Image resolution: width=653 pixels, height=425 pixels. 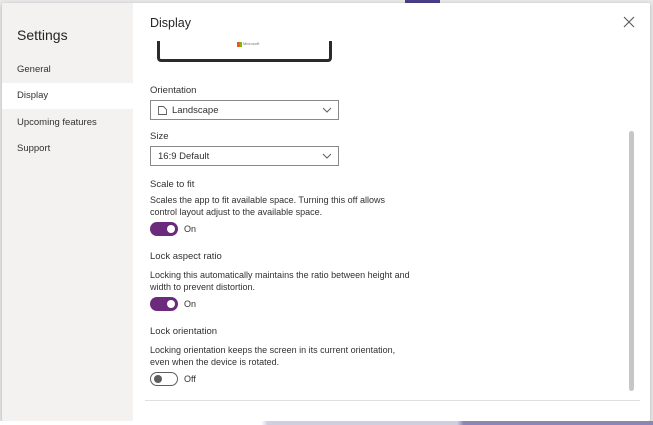 I want to click on lock-aspect-ratio-toggle, so click(x=164, y=304).